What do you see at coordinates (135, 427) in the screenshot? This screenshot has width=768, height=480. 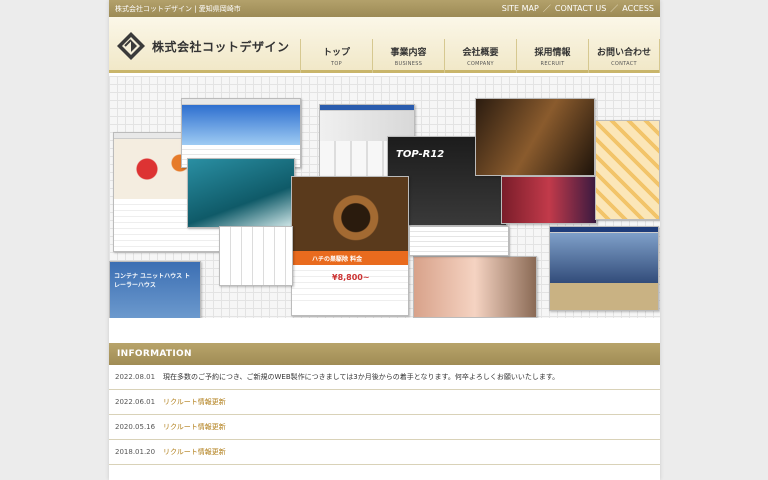 I see `news-date: 2020.05.16` at bounding box center [135, 427].